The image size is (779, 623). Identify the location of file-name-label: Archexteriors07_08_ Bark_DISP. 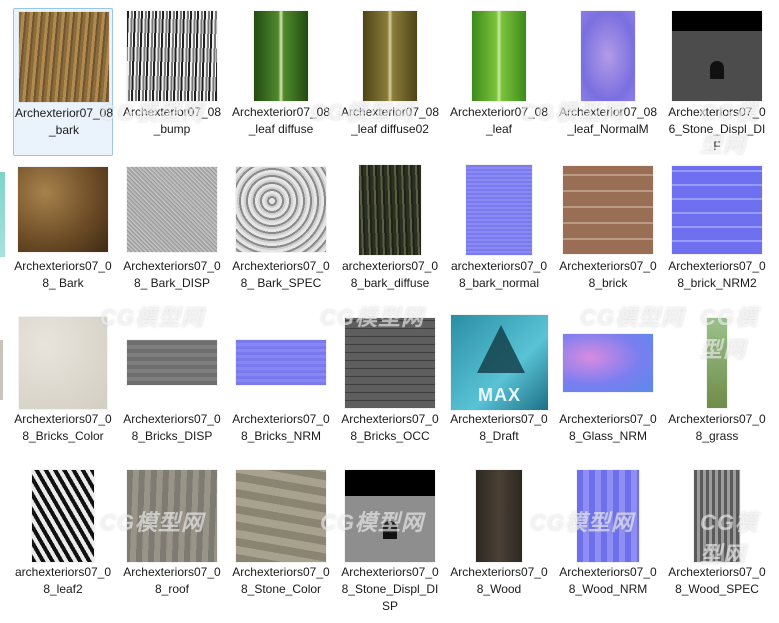
(172, 274).